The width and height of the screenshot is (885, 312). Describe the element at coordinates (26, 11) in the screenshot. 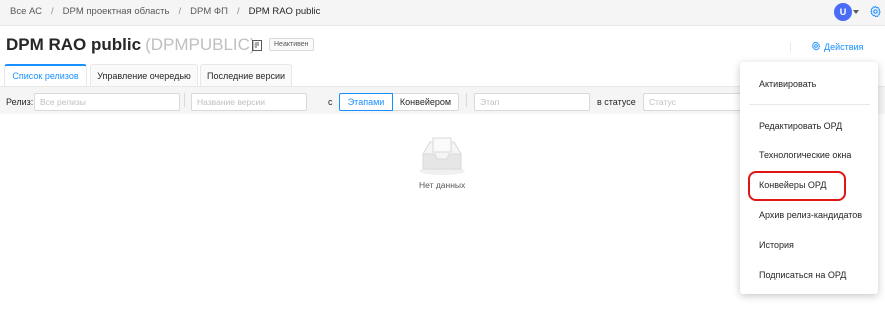

I see `breadcrumb-item-all-as: Все АС` at that location.